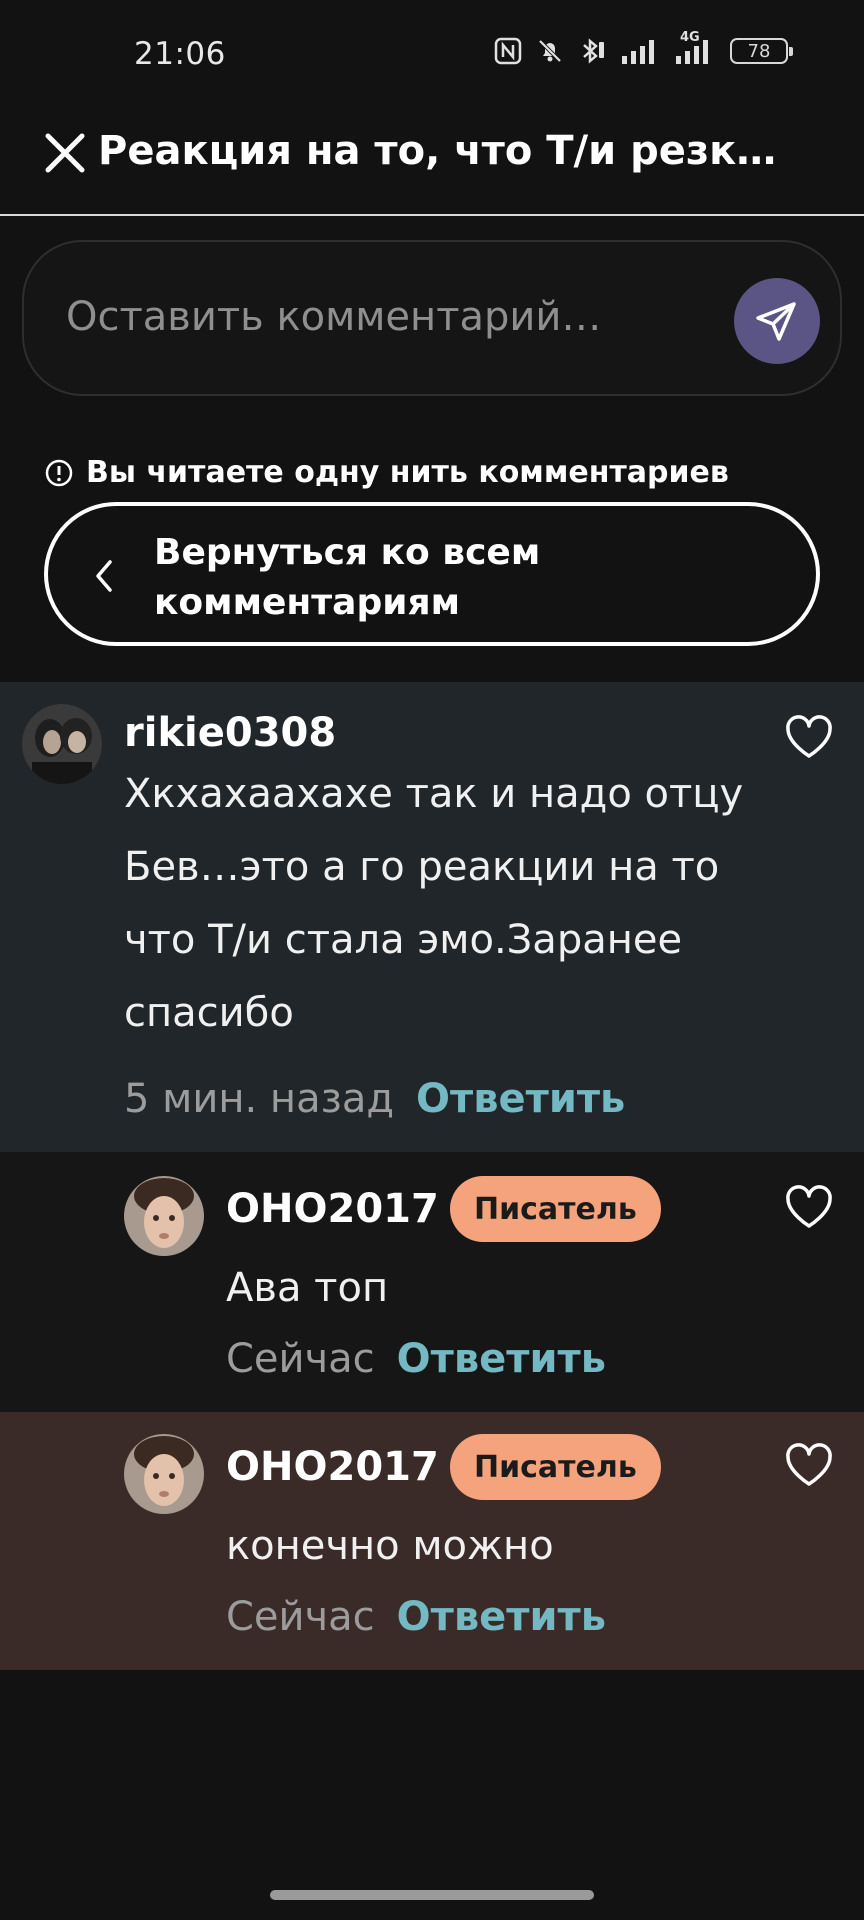  Describe the element at coordinates (180, 54) in the screenshot. I see `status-time: 21:06` at that location.